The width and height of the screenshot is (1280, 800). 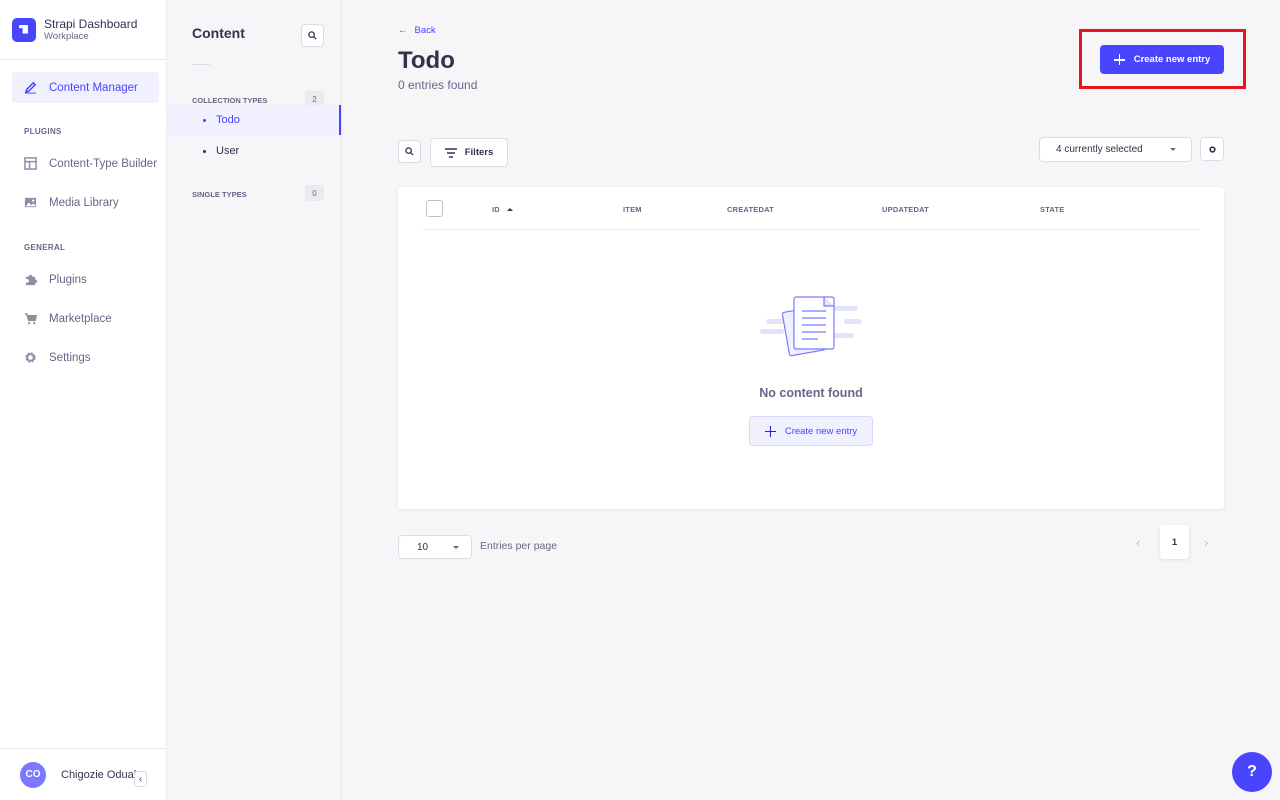 What do you see at coordinates (33, 774) in the screenshot?
I see `avatar: CO` at bounding box center [33, 774].